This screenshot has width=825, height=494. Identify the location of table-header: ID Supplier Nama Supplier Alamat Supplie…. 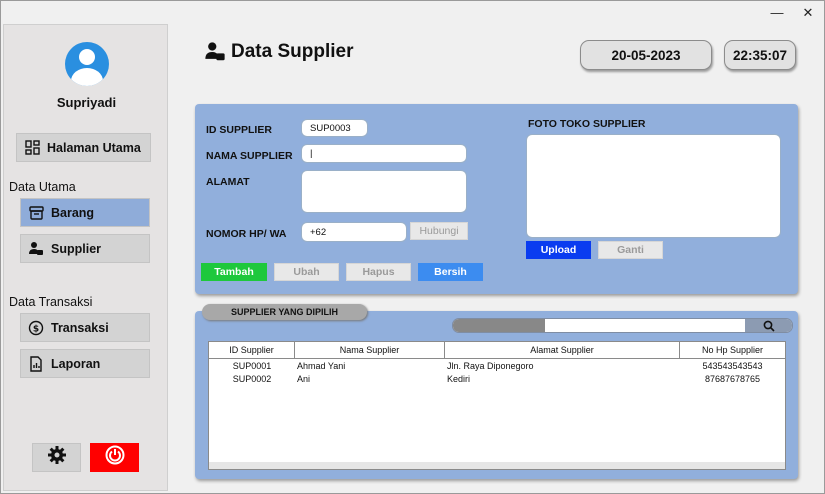
(497, 350).